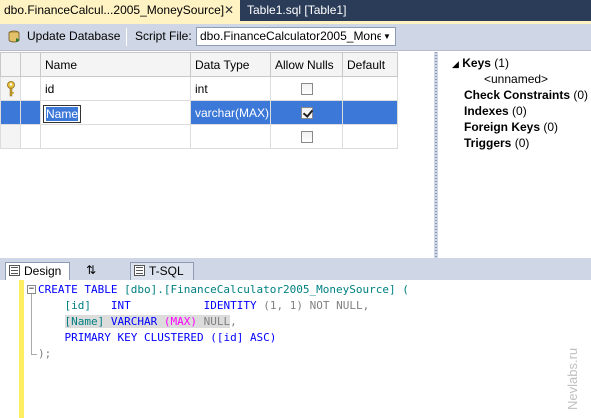  Describe the element at coordinates (581, 95) in the screenshot. I see `check-constraints-count: (0)` at that location.